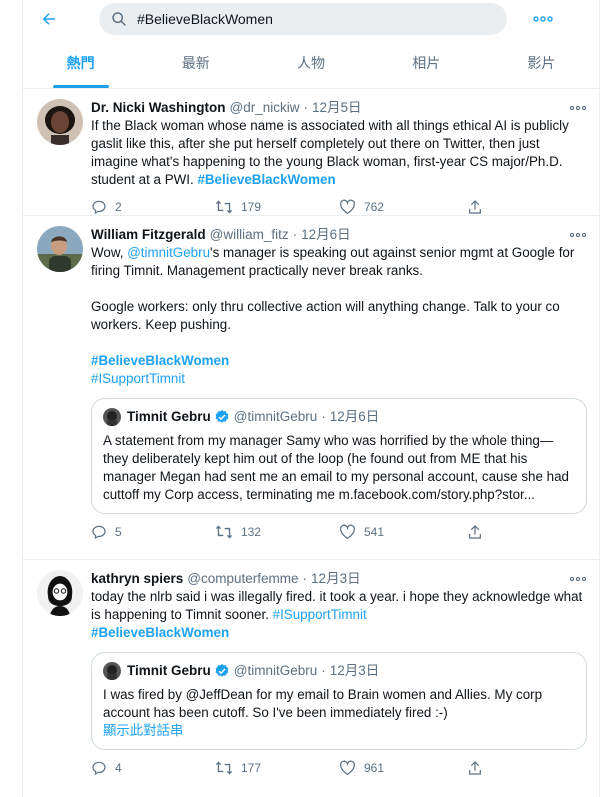 The height and width of the screenshot is (797, 600). I want to click on like-button: 961, so click(403, 768).